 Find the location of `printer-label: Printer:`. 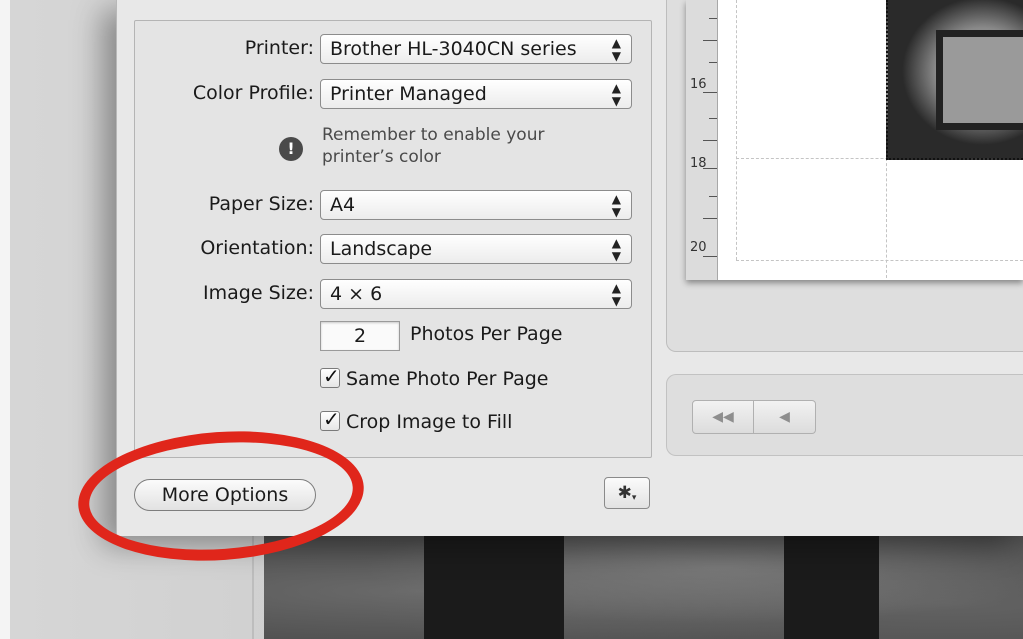

printer-label: Printer: is located at coordinates (279, 48).